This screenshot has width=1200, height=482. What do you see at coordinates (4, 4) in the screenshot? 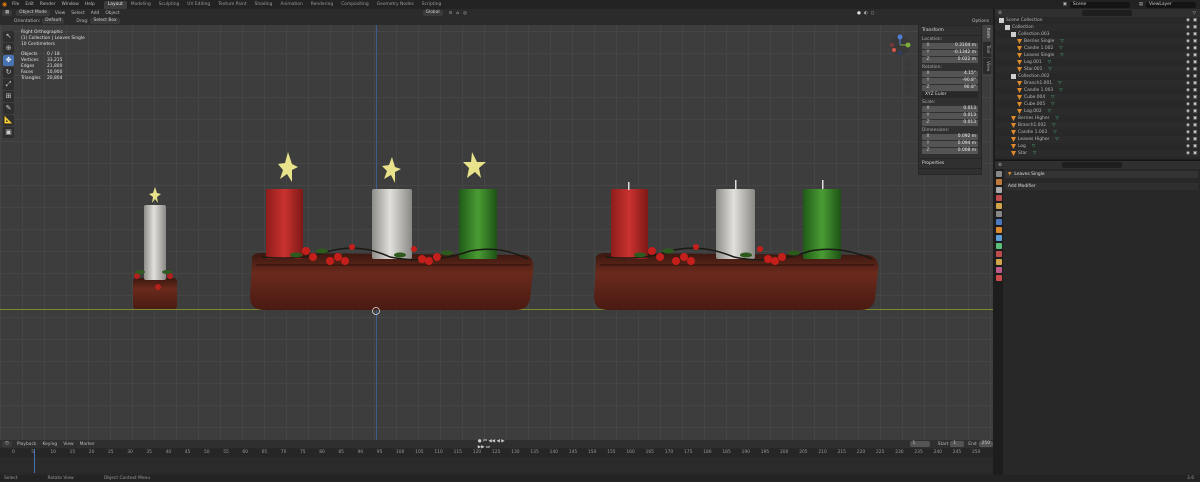
I see `blender-logo-icon: ◉` at bounding box center [4, 4].